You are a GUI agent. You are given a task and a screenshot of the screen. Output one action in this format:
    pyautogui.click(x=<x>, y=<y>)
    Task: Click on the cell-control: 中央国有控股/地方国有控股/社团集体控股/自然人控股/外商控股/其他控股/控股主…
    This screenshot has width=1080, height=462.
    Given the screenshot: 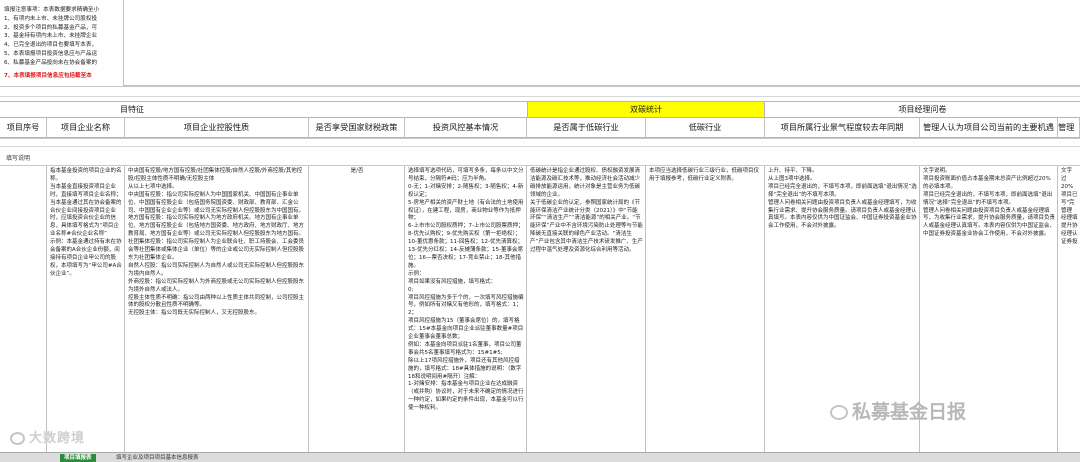 What is the action you would take?
    pyautogui.click(x=217, y=309)
    